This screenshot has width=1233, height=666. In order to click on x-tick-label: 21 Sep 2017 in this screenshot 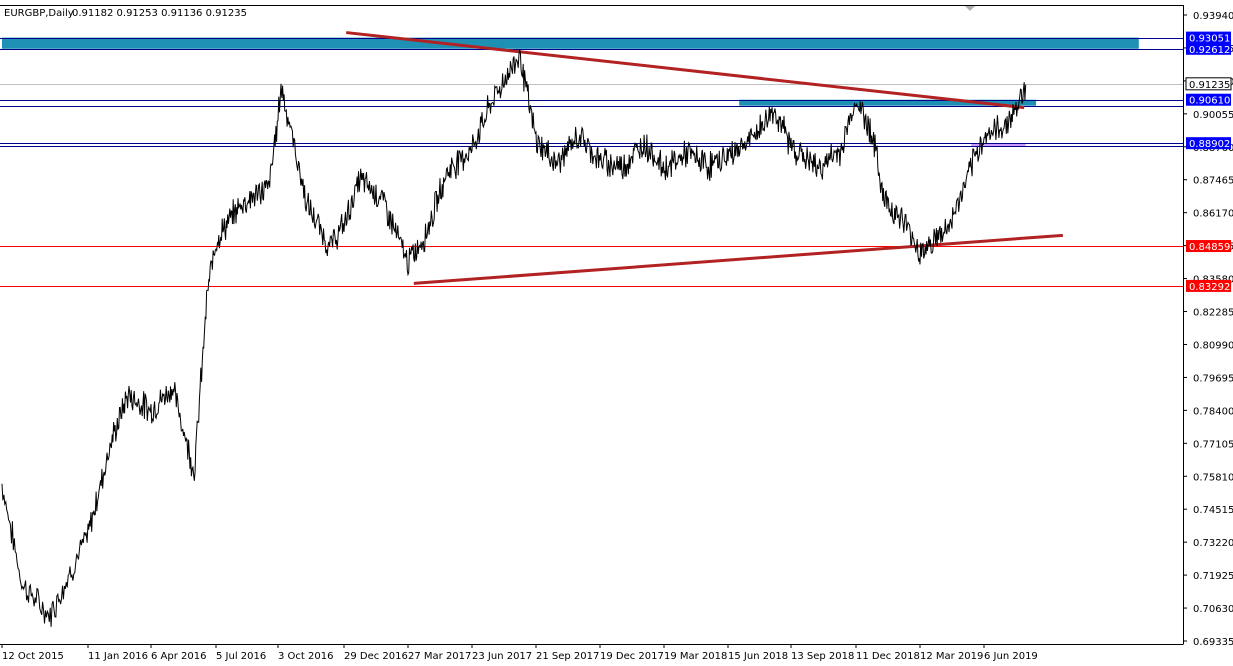, I will do `click(567, 656)`.